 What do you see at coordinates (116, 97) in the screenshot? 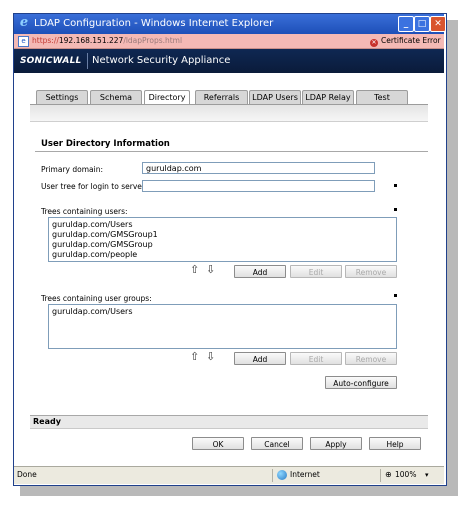
I see `tab-schema: Schema` at bounding box center [116, 97].